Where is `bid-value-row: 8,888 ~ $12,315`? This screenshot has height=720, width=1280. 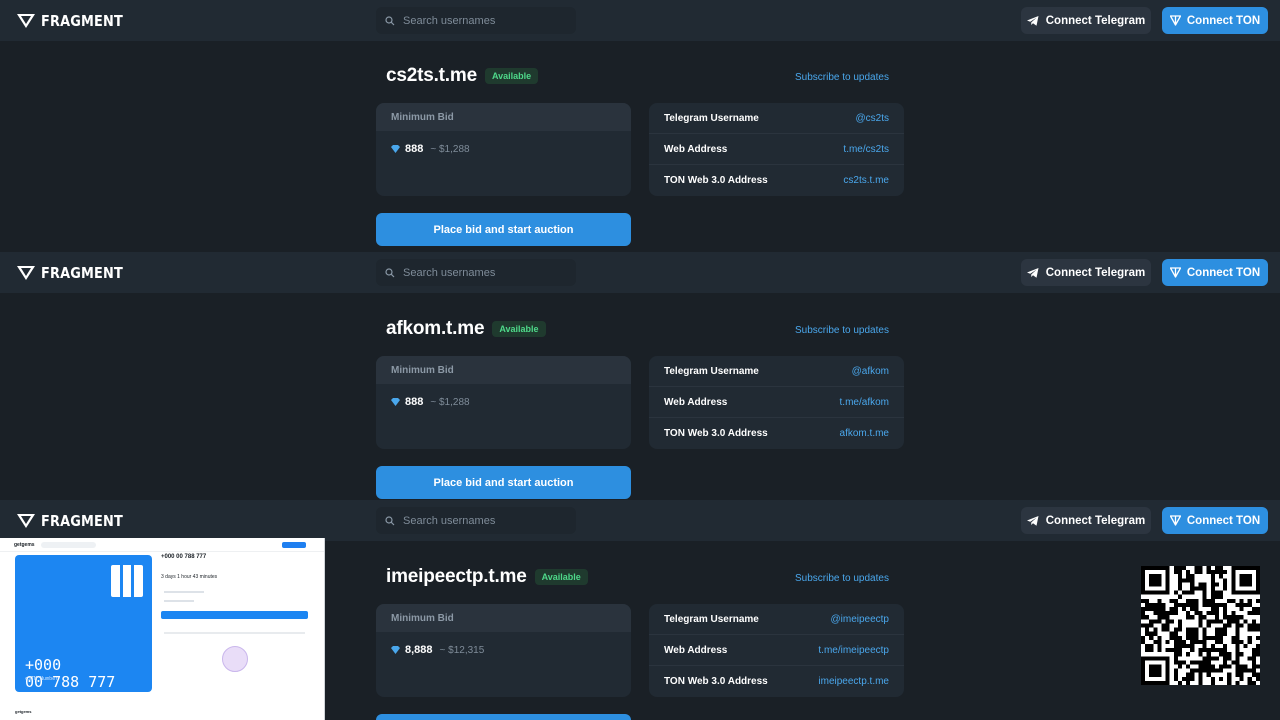 bid-value-row: 8,888 ~ $12,315 is located at coordinates (437, 650).